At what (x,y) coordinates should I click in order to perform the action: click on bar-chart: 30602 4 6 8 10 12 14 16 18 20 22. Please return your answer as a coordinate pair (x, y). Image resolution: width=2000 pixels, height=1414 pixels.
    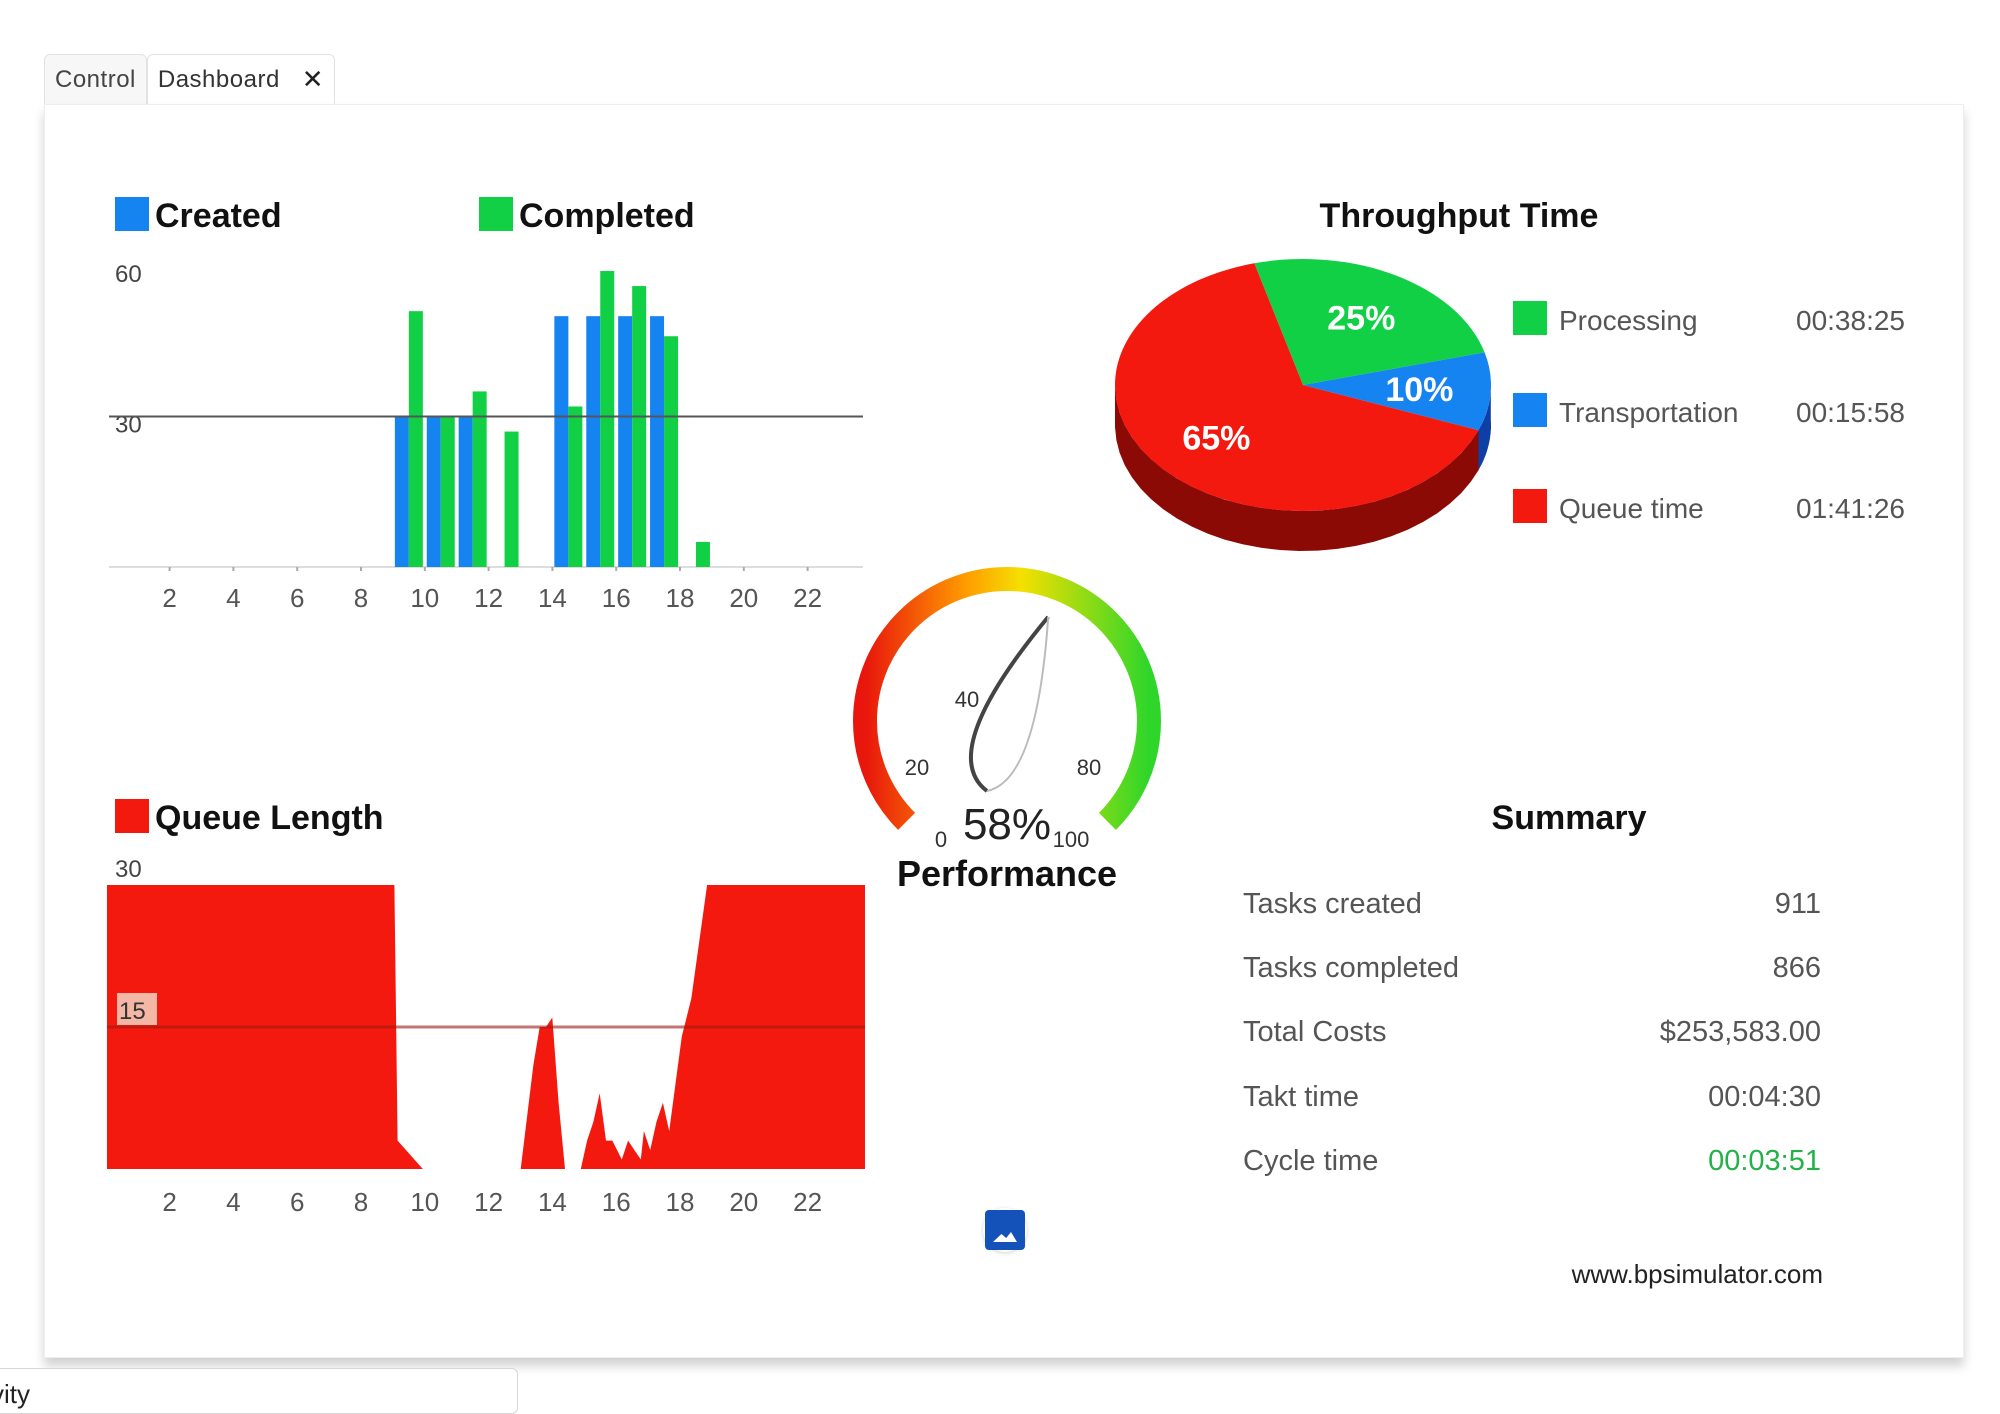
    Looking at the image, I should click on (486, 437).